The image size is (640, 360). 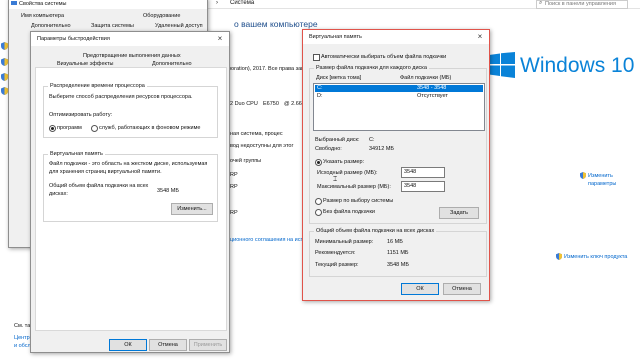 I want to click on copyright-text: poration), 2017. Все права защ, so click(x=267, y=69).